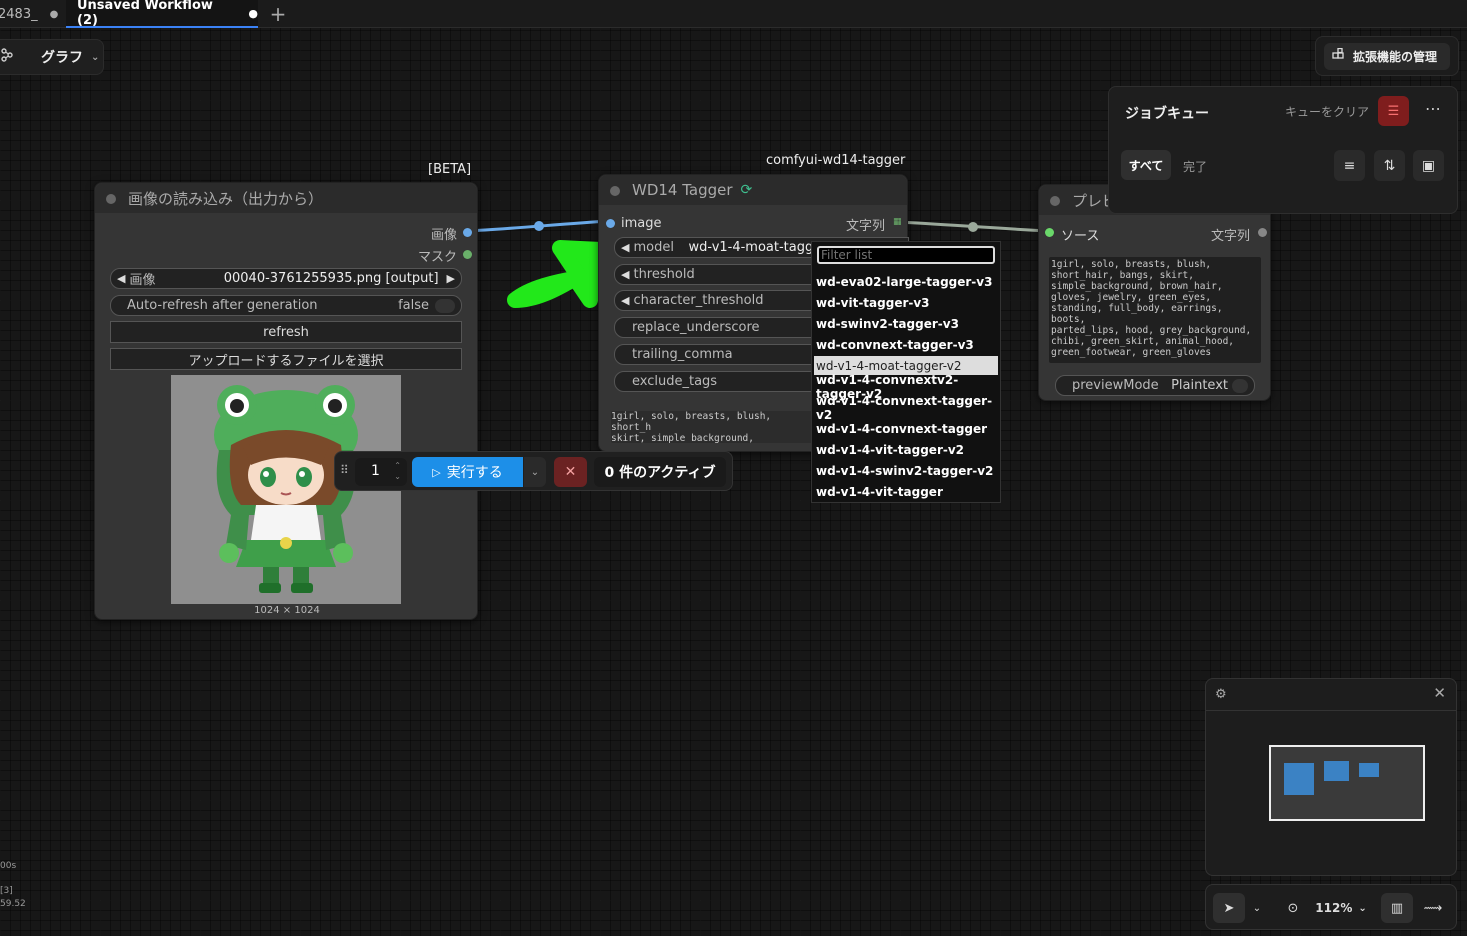  I want to click on preview-mode-label: previewMode, so click(1115, 385).